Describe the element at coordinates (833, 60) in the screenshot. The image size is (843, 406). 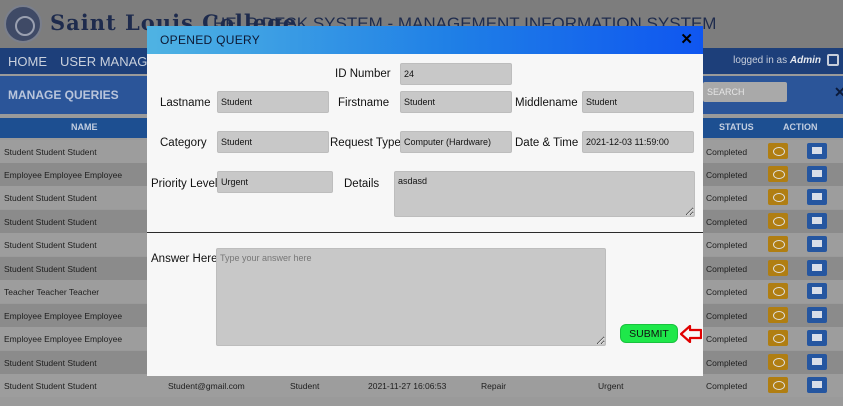
I see `logout-icon` at that location.